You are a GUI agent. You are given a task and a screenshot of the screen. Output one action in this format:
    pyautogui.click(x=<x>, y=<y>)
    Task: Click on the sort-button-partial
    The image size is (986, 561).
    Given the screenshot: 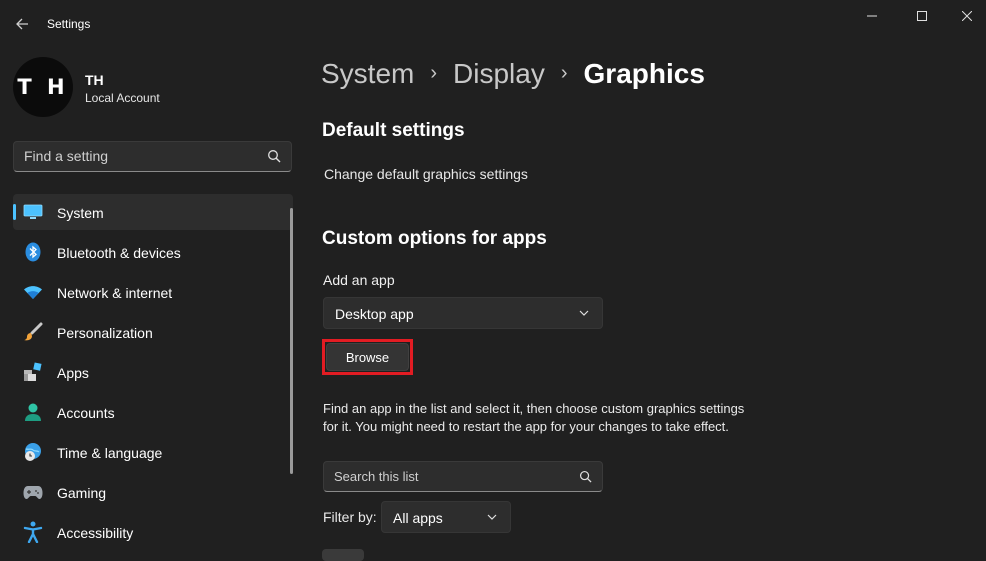 What is the action you would take?
    pyautogui.click(x=343, y=555)
    